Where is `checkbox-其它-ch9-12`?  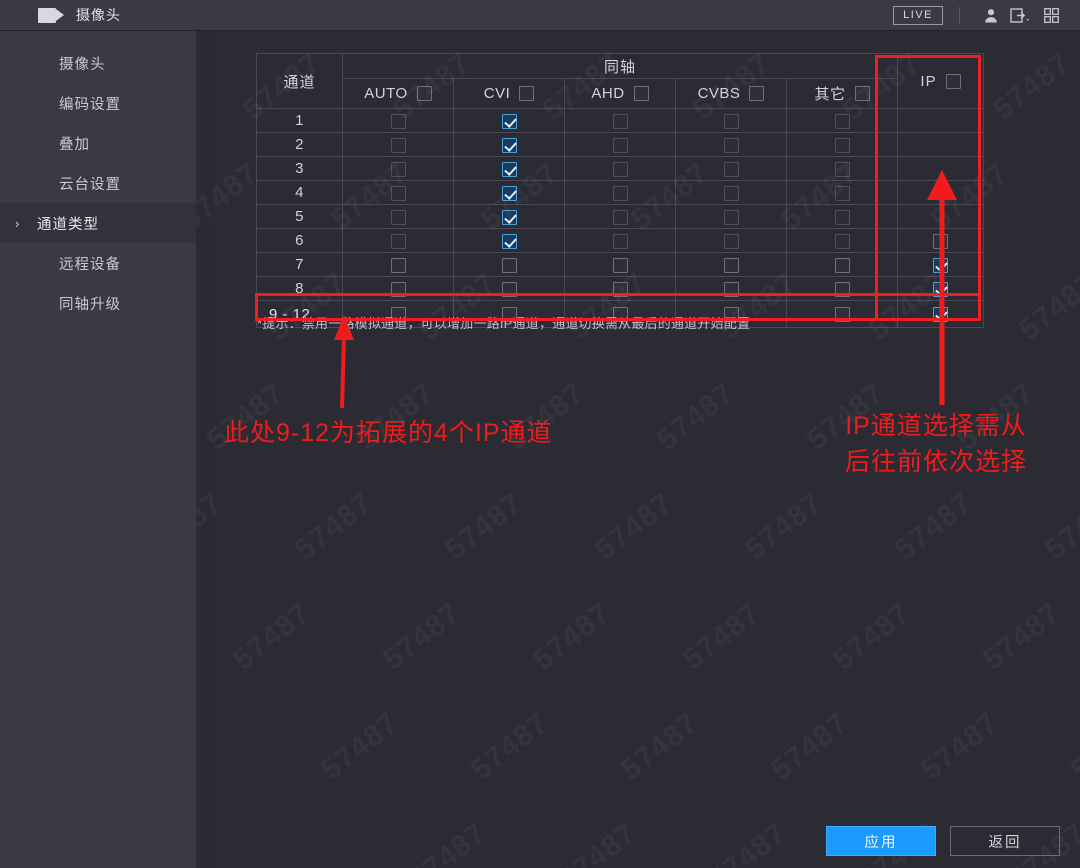 checkbox-其它-ch9-12 is located at coordinates (842, 315).